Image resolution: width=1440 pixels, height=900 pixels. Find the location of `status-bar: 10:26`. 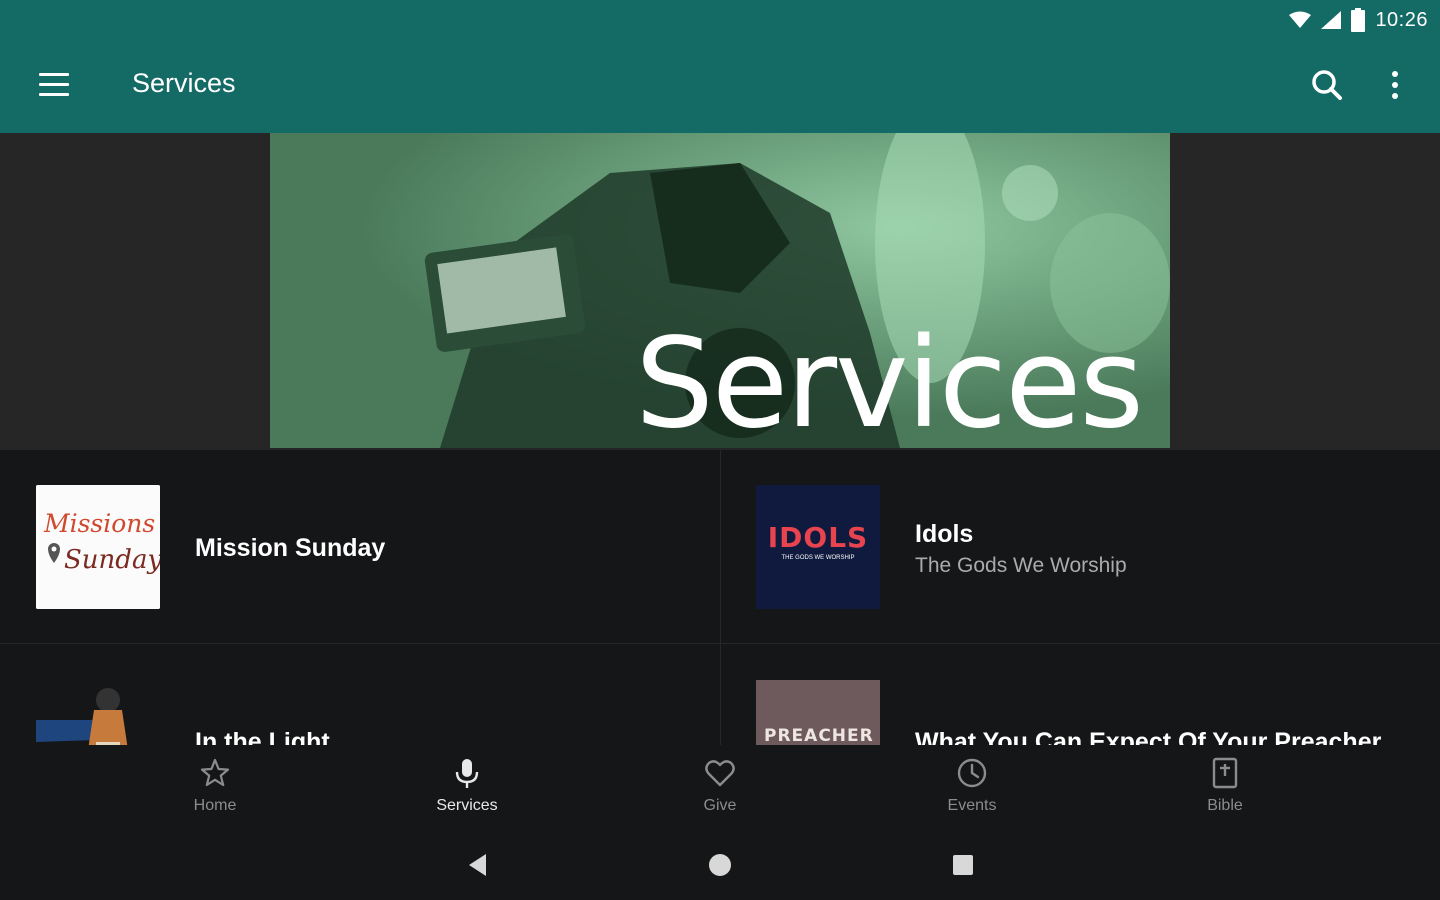

status-bar: 10:26 is located at coordinates (1358, 20).